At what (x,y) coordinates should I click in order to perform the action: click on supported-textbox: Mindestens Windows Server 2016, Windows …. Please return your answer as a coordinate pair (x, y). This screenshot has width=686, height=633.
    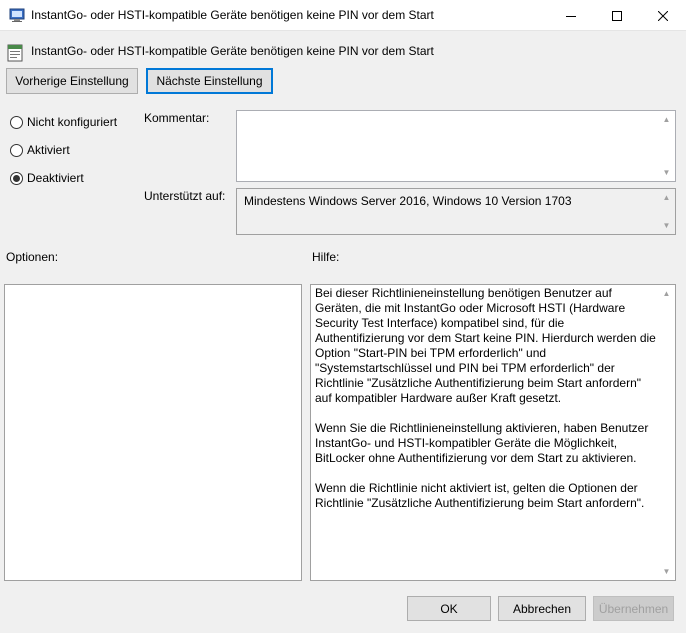
    Looking at the image, I should click on (456, 211).